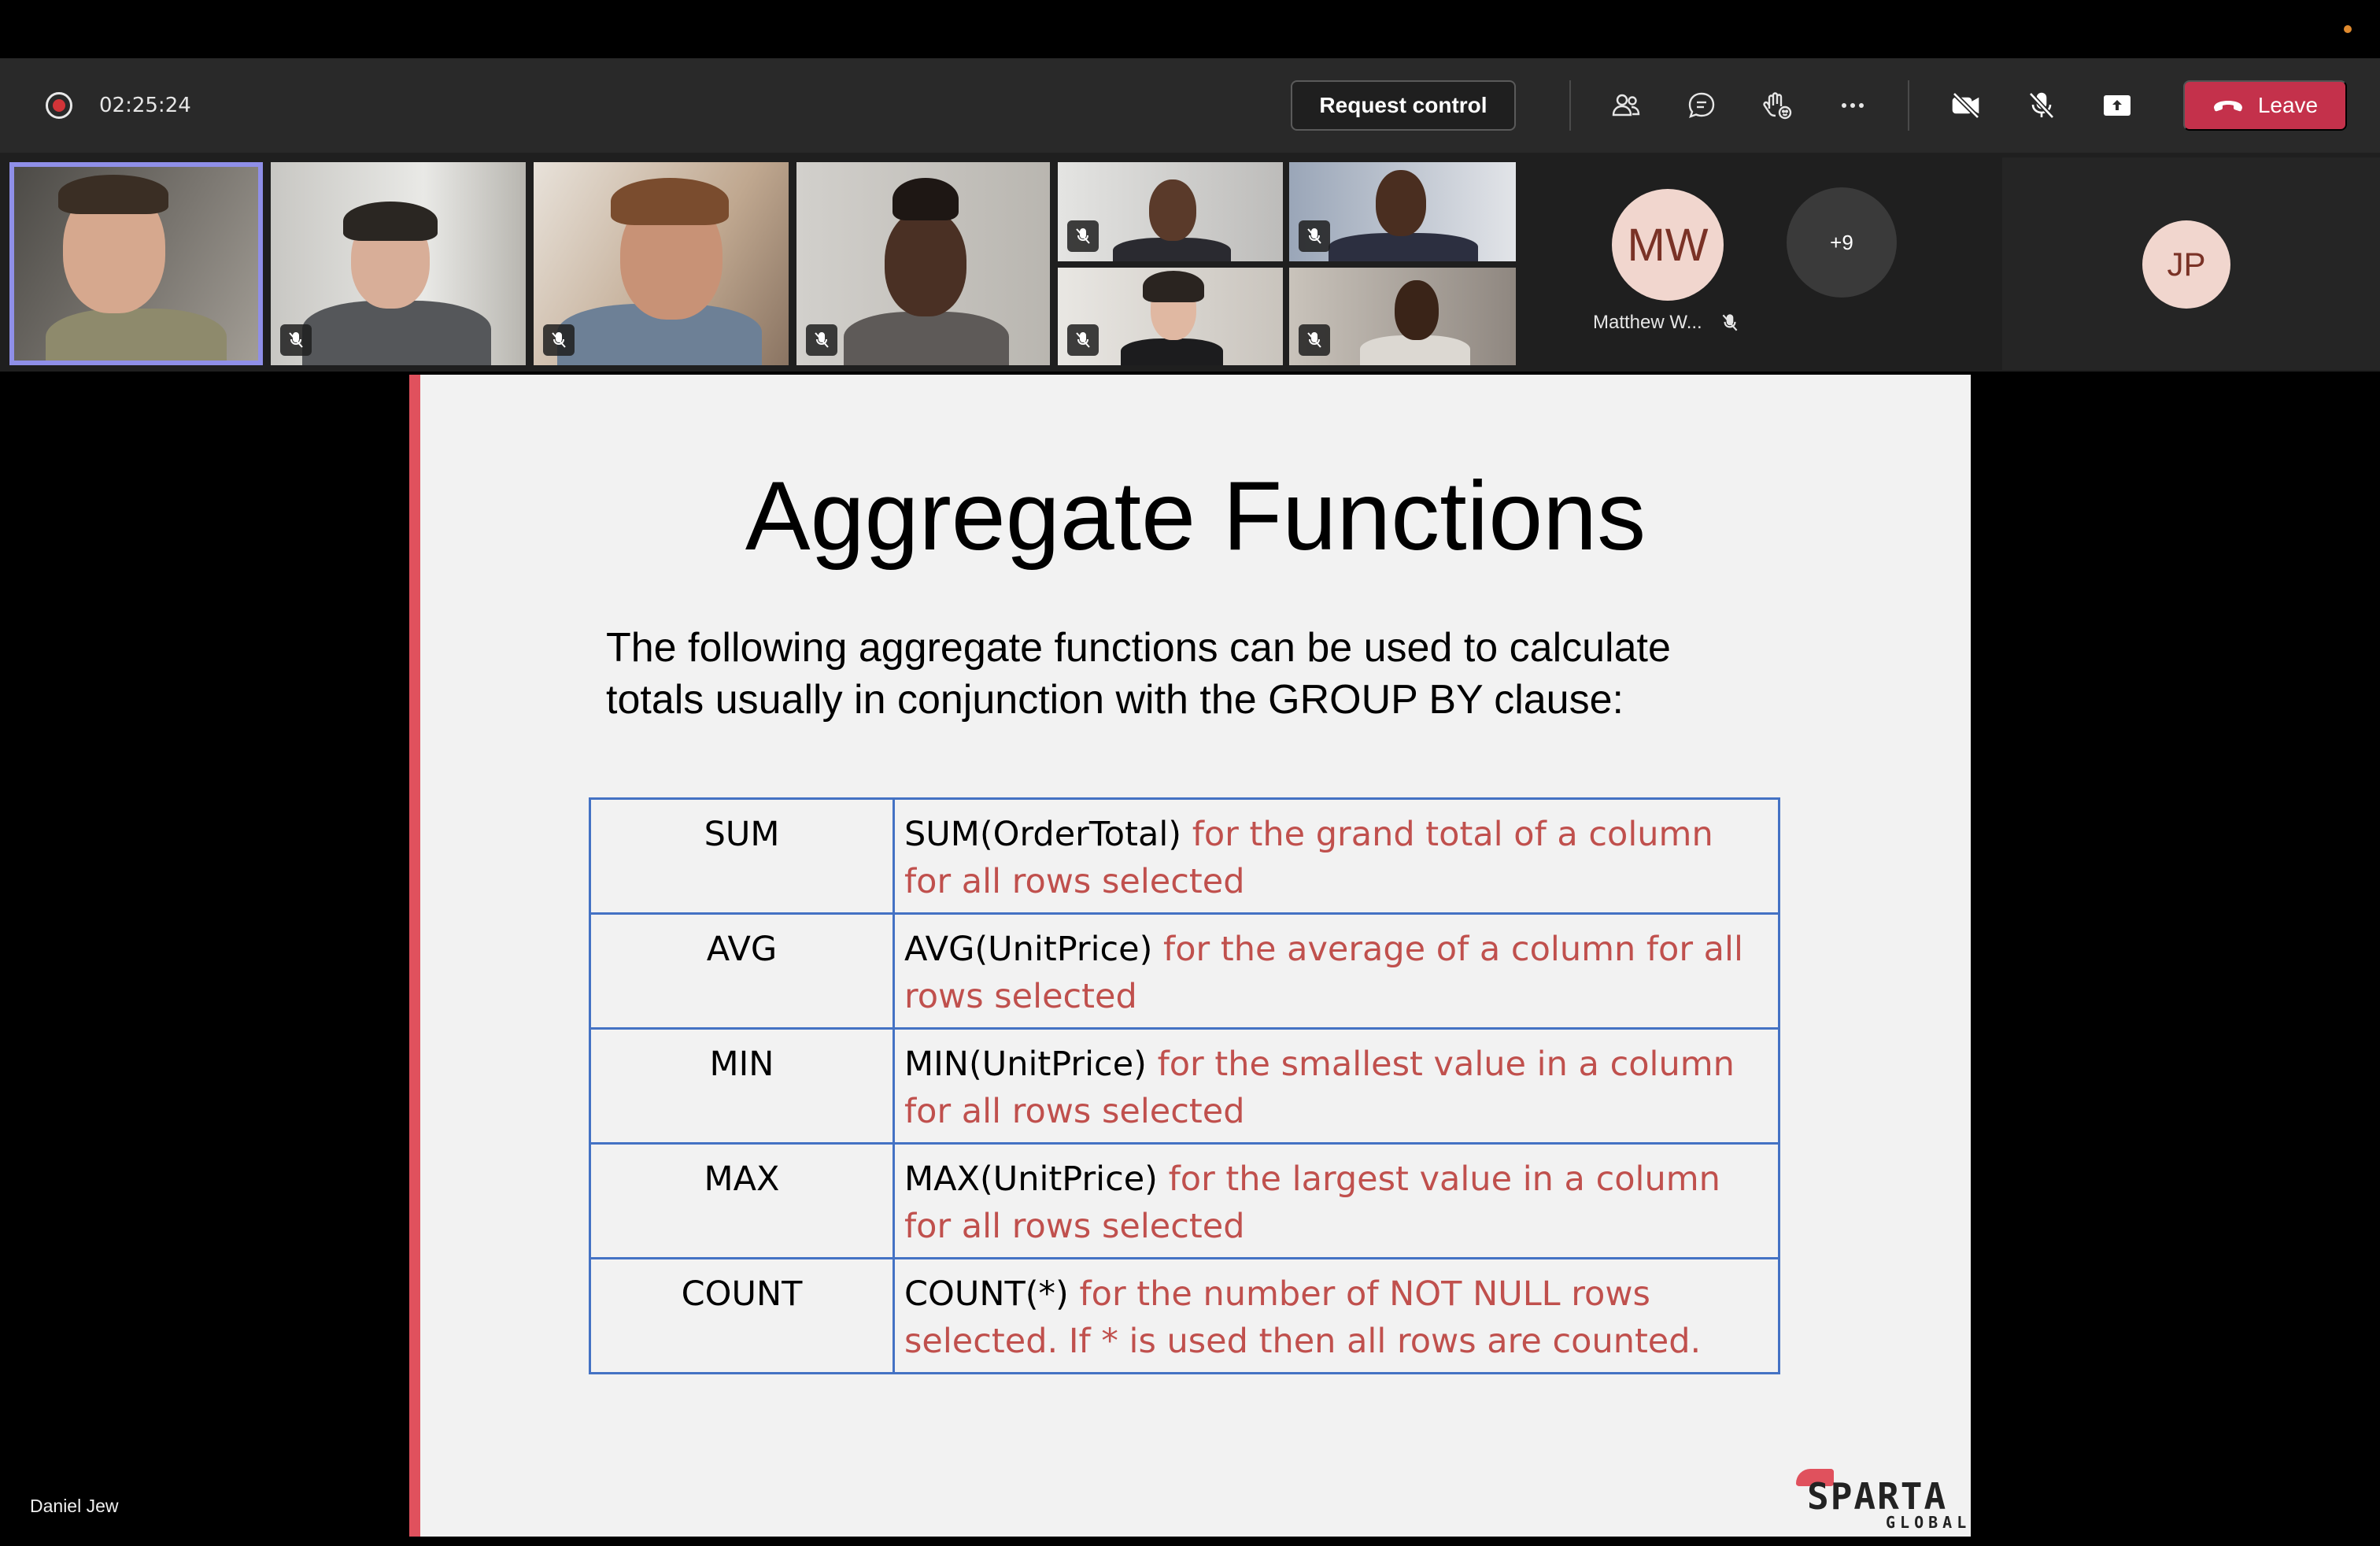 This screenshot has height=1546, width=2380. I want to click on request-control-button: Request control, so click(1403, 105).